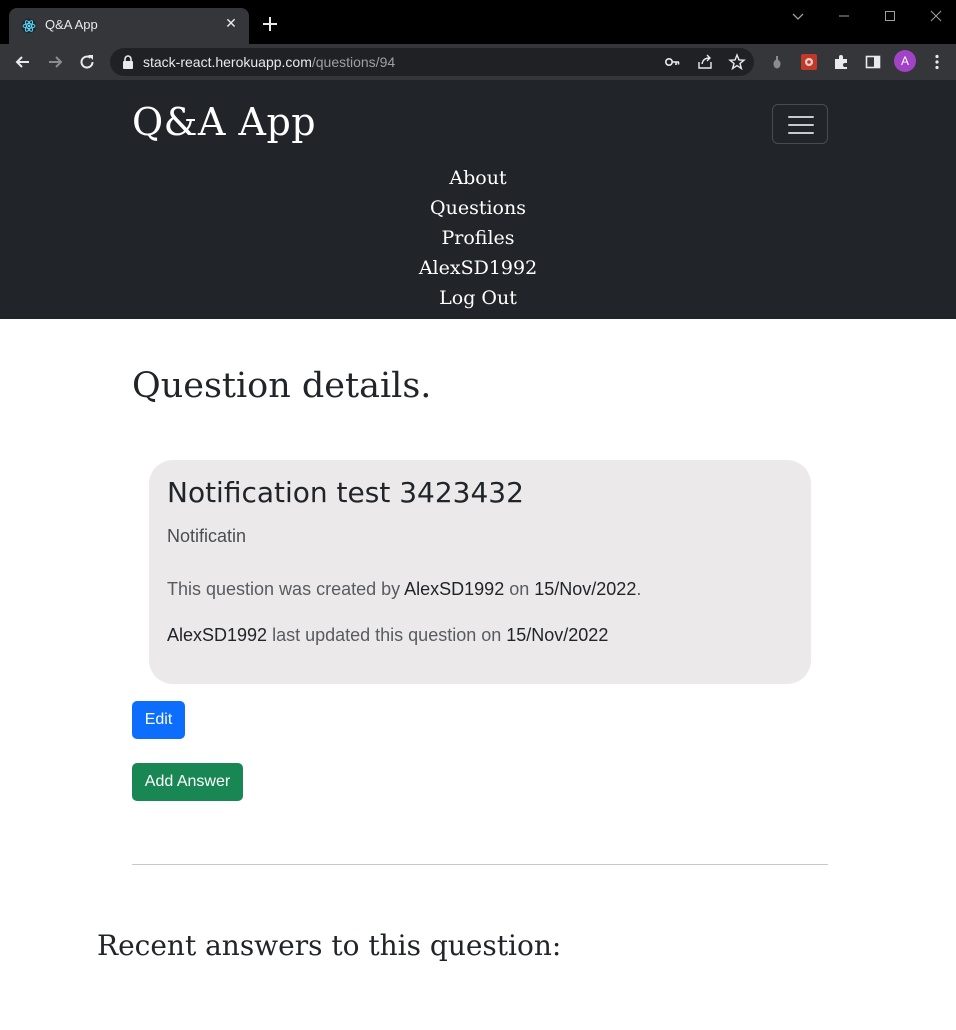 The width and height of the screenshot is (956, 1030). What do you see at coordinates (478, 22) in the screenshot?
I see `browser-tab-strip: Q&A App ✕` at bounding box center [478, 22].